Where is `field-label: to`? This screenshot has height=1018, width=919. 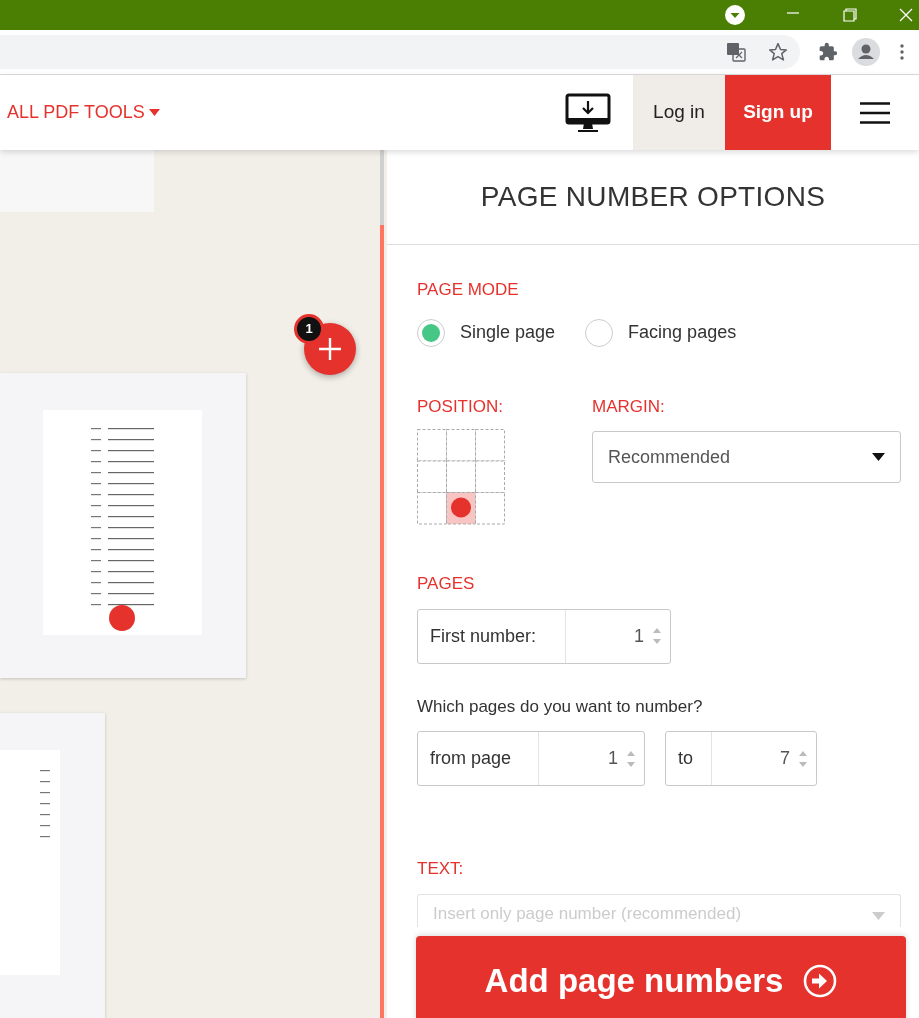
field-label: to is located at coordinates (689, 758).